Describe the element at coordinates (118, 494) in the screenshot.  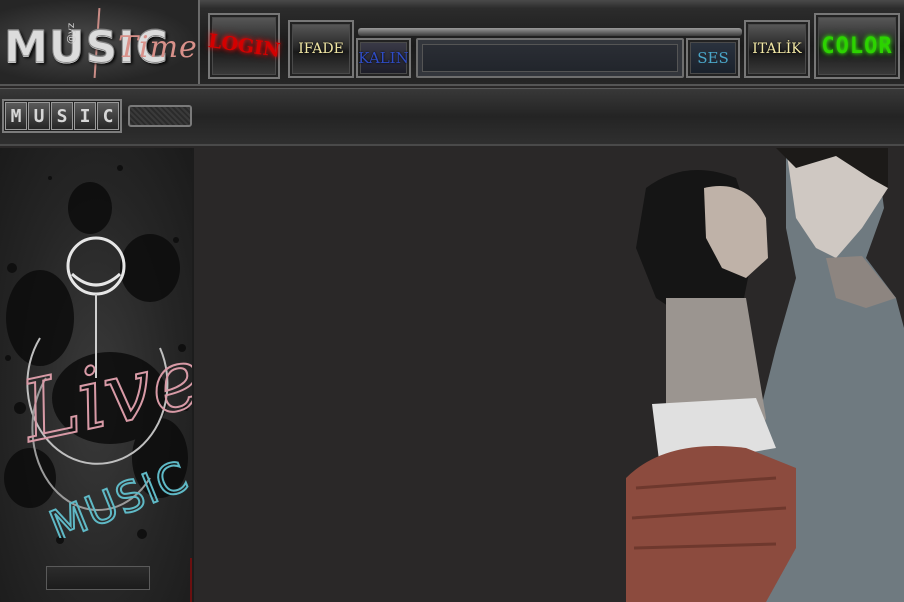
I see `music-art-text: MUSIC` at that location.